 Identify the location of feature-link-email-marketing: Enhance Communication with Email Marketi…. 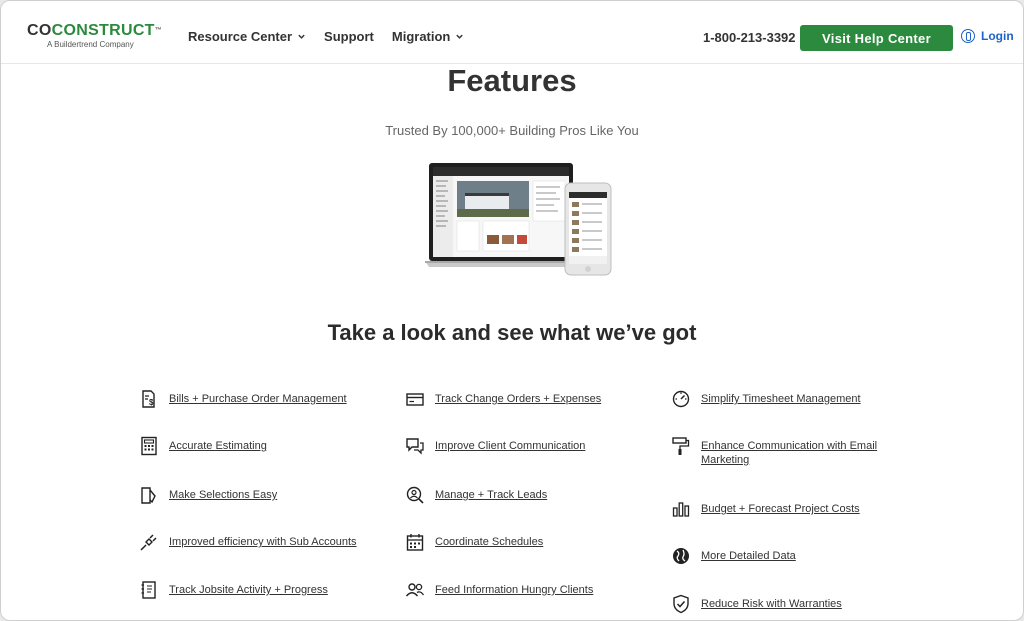
(781, 451).